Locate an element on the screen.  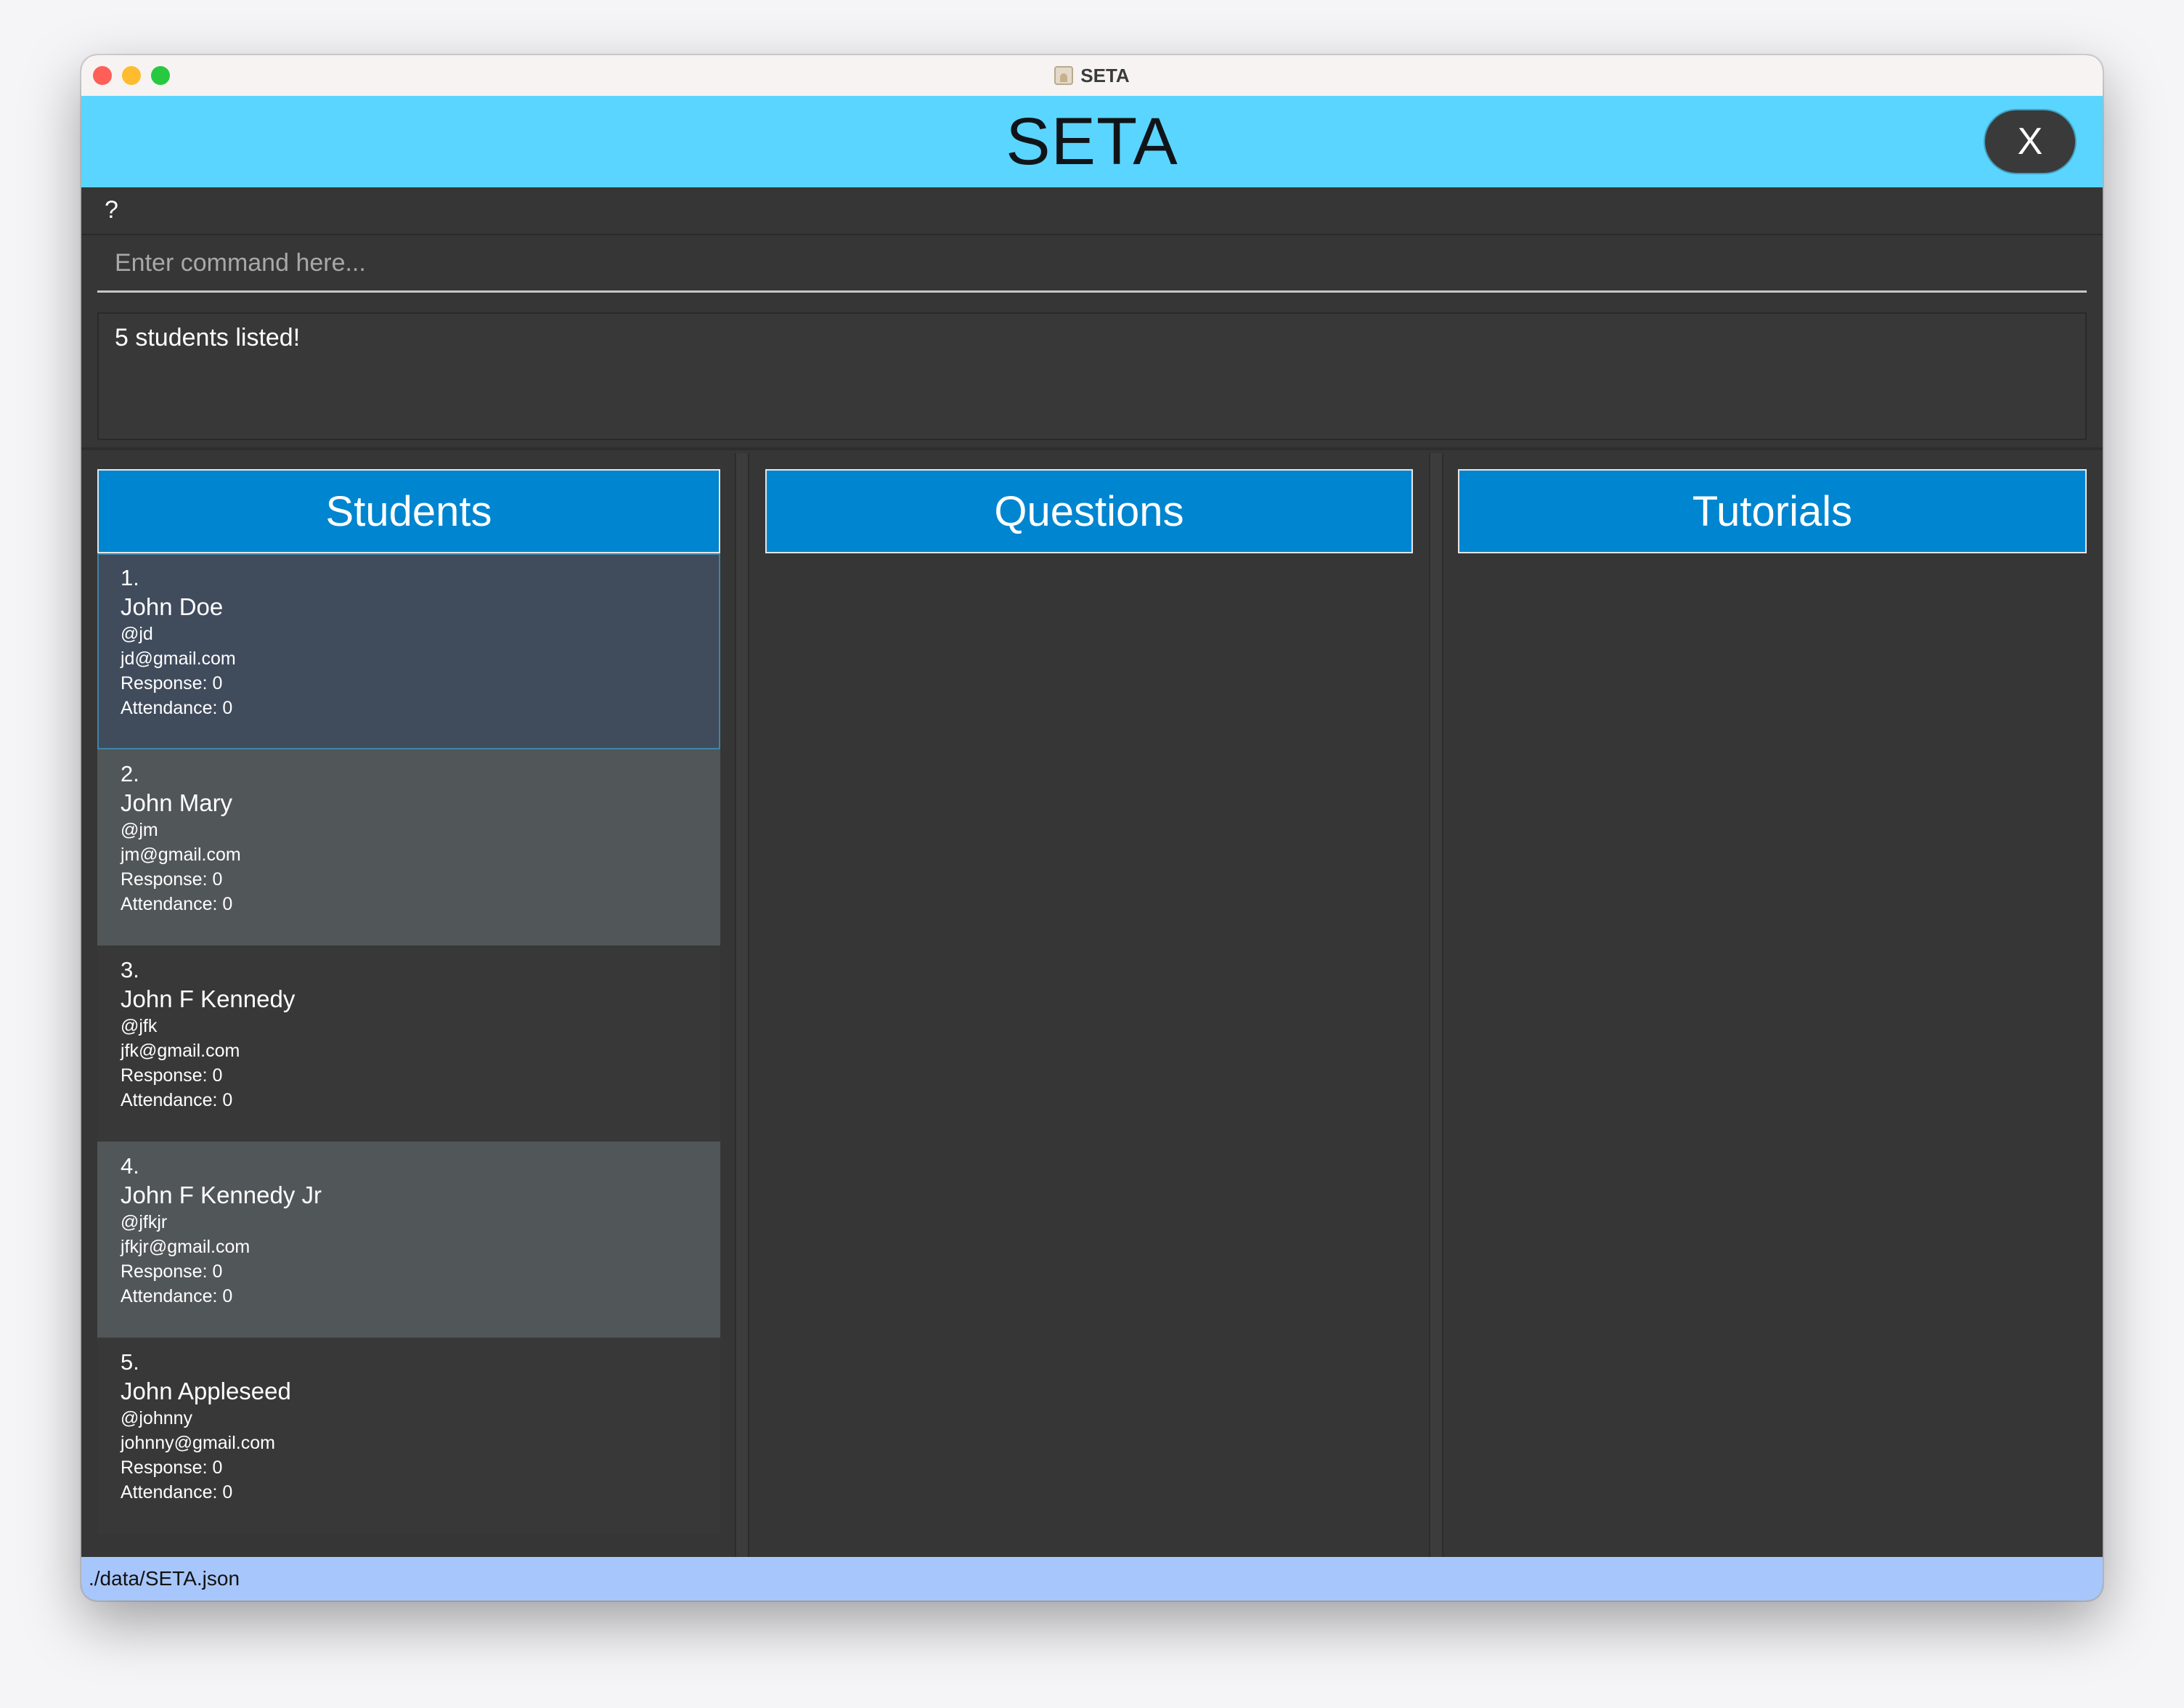
tutorials-panel-header: Tutorials is located at coordinates (1772, 511).